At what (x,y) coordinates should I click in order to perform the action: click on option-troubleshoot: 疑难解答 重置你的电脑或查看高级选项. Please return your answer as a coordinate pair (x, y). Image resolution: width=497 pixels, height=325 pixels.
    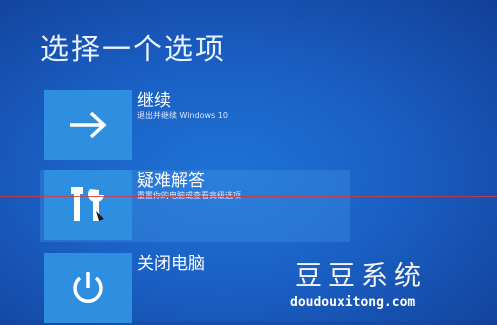
    Looking at the image, I should click on (195, 206).